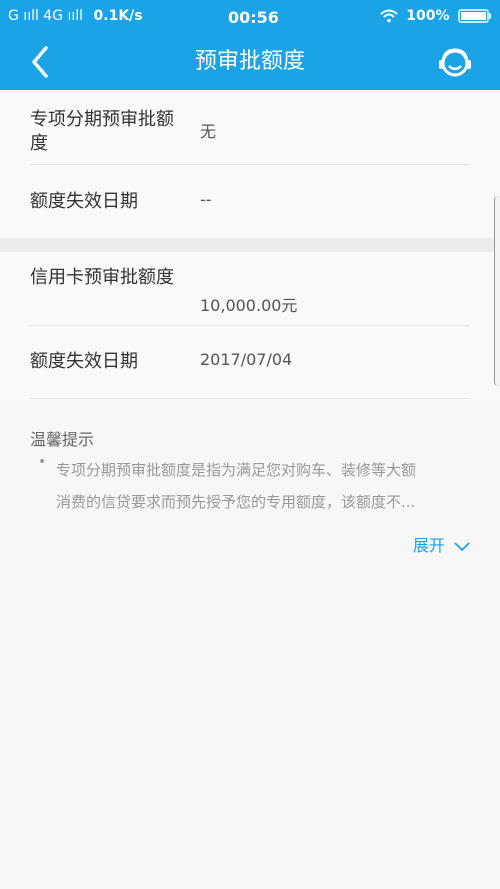  Describe the element at coordinates (249, 305) in the screenshot. I see `row-value: 10,000.00元` at that location.